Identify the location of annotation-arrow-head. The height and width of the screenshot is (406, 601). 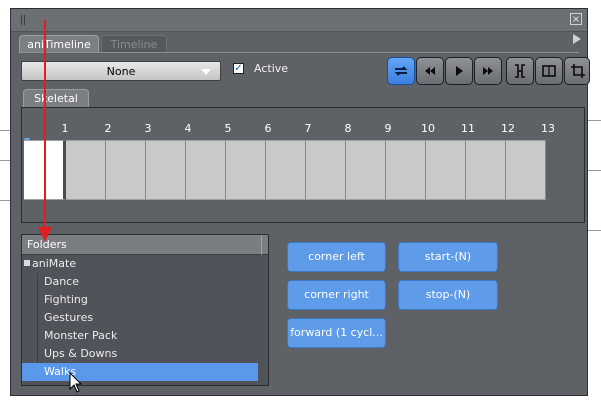
(45, 234).